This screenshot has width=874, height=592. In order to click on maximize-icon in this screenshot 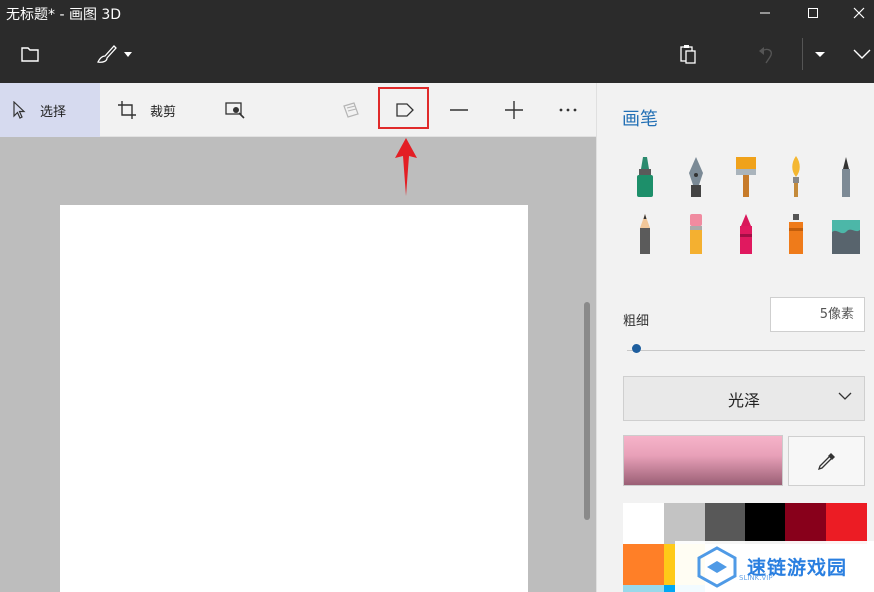, I will do `click(813, 13)`.